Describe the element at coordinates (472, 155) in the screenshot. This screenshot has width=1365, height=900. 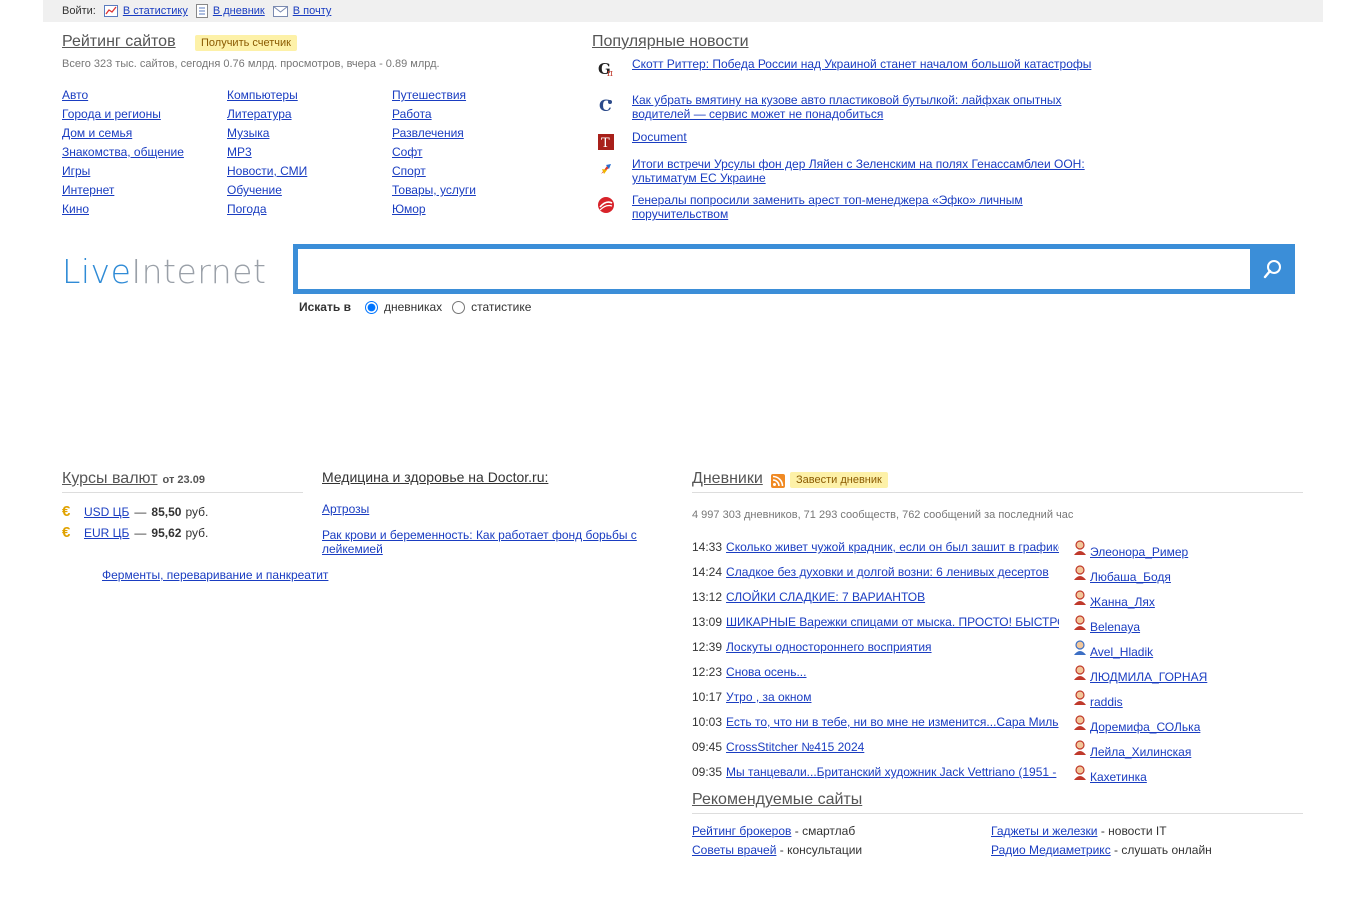
I see `category-link: Софт` at that location.